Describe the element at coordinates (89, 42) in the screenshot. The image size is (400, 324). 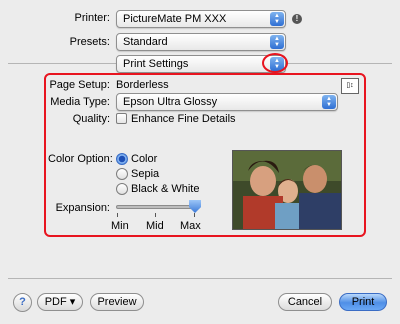
I see `presets-label: Presets:` at that location.